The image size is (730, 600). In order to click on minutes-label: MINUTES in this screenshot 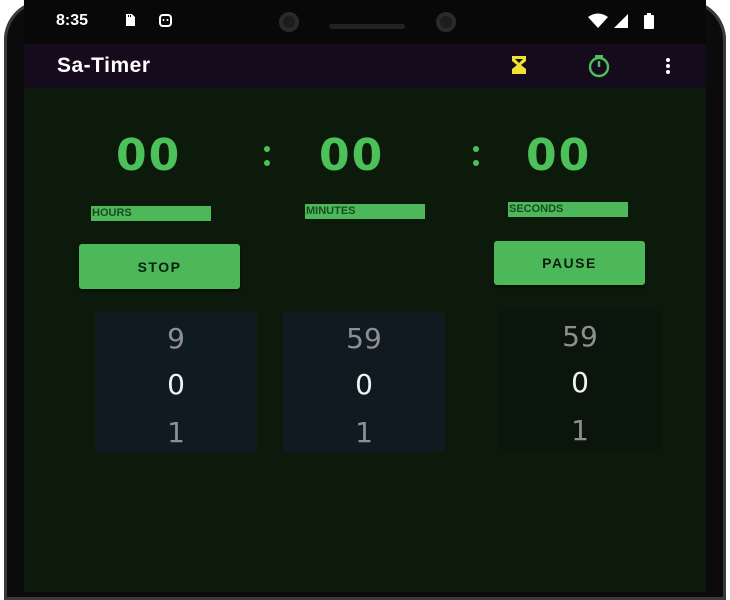, I will do `click(365, 211)`.